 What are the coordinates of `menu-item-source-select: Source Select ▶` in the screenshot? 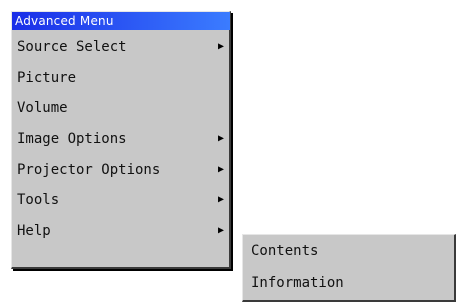 It's located at (121, 47).